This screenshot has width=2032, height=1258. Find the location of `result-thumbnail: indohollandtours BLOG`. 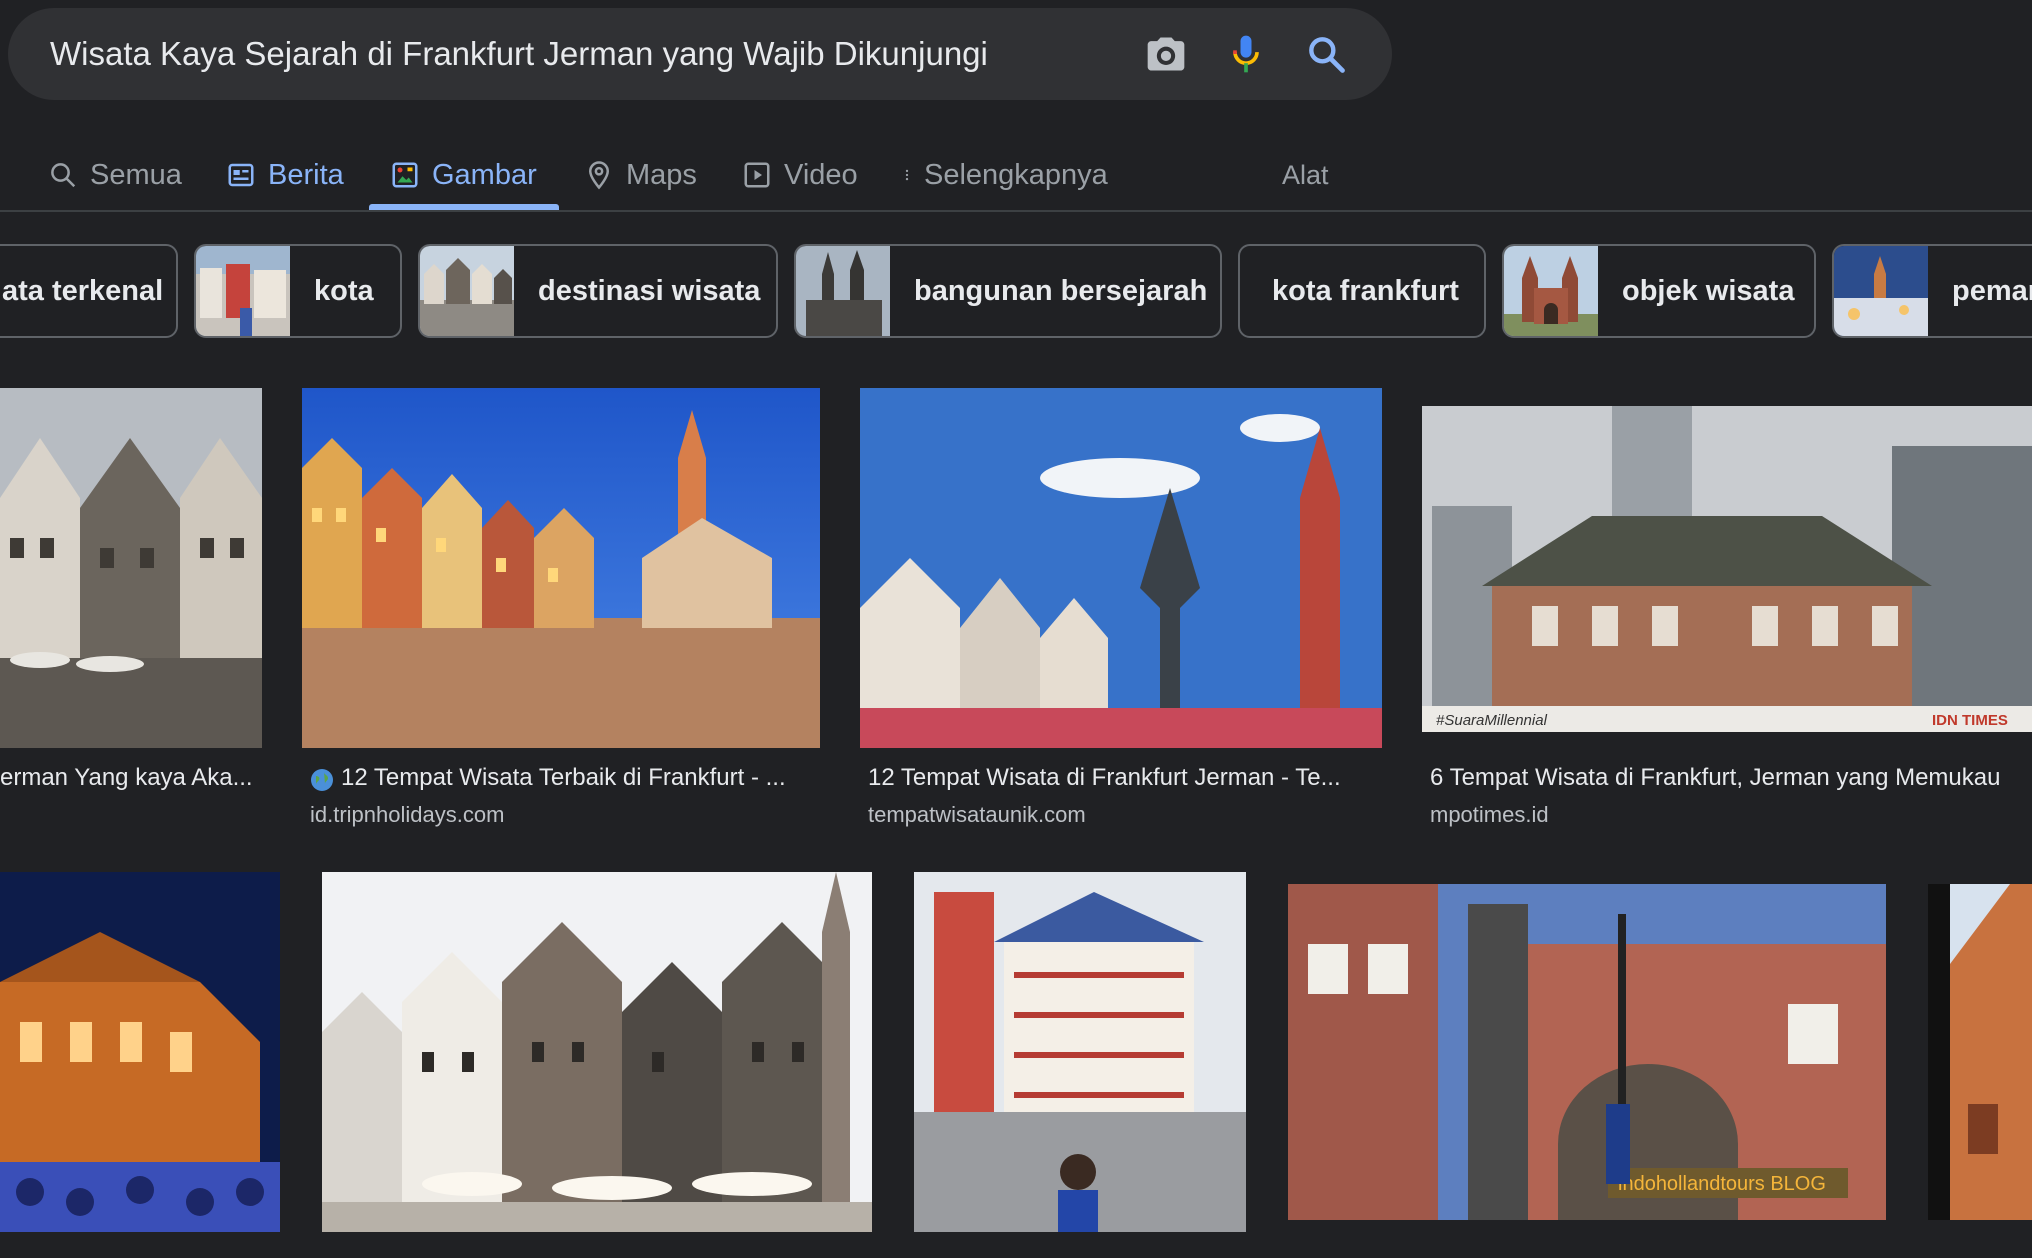

result-thumbnail: indohollandtours BLOG is located at coordinates (1587, 1052).